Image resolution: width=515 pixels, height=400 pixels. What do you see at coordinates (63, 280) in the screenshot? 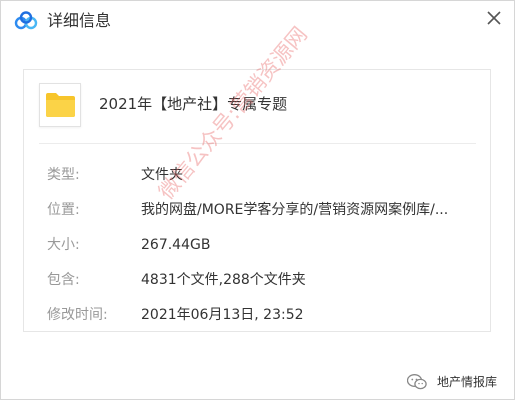
I see `property-label: 包含:` at bounding box center [63, 280].